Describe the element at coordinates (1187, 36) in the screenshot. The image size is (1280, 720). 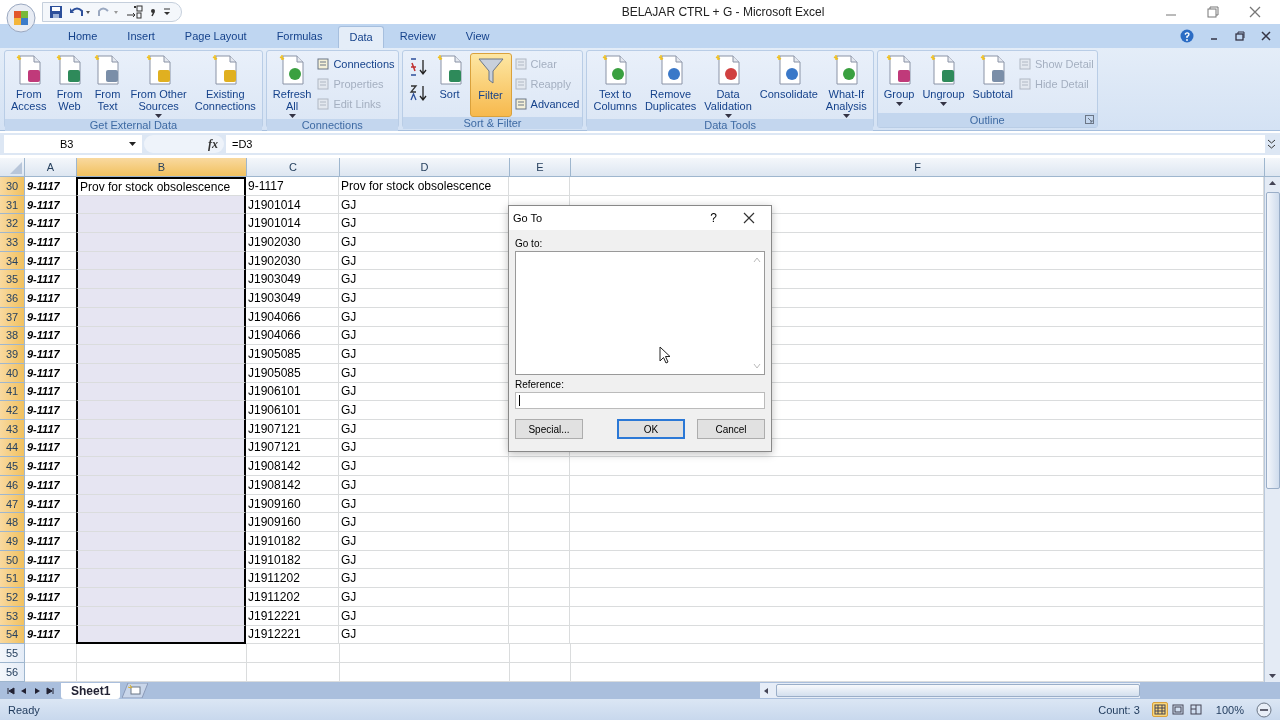
I see `help-icon` at that location.